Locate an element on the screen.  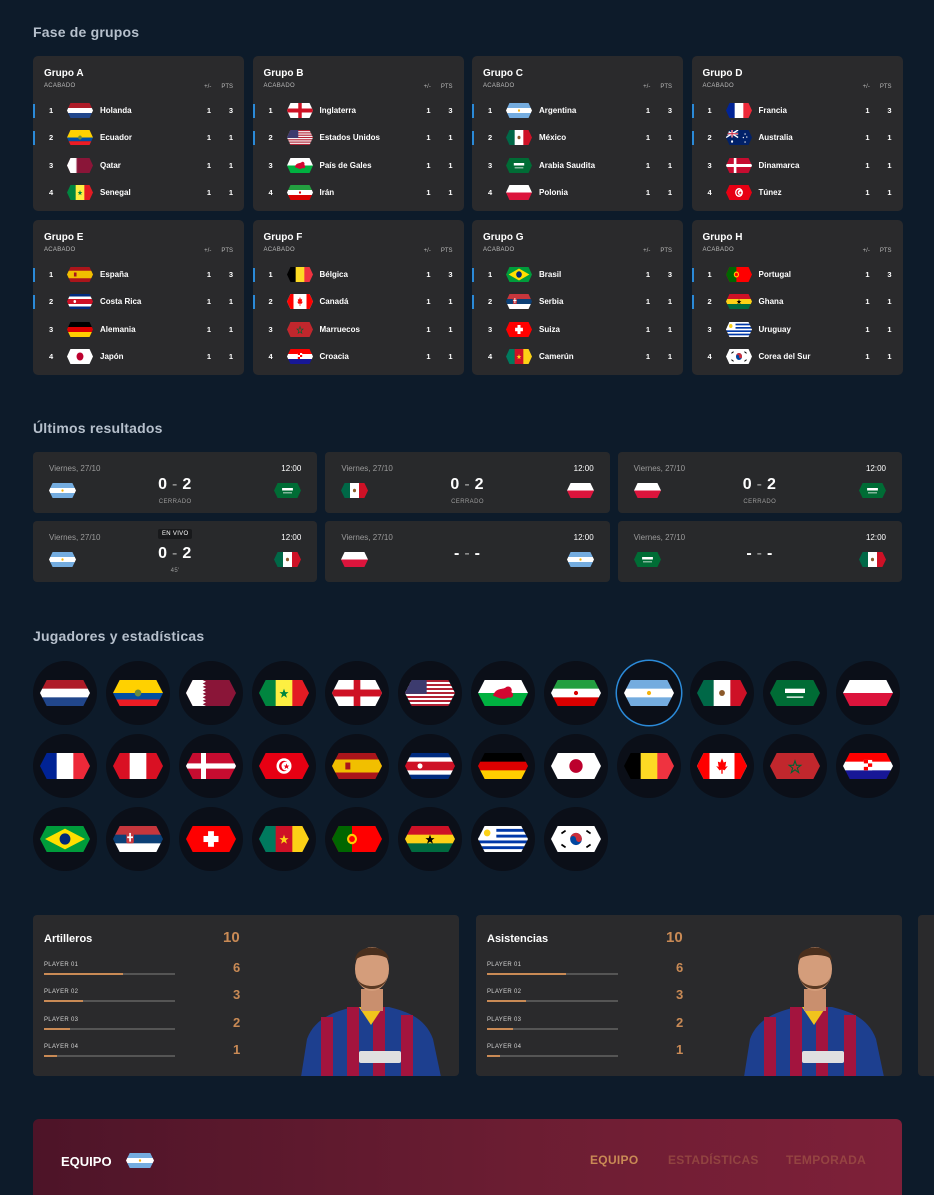
group-standing-row: 1 Argentina 1 3 is located at coordinates (572, 110).